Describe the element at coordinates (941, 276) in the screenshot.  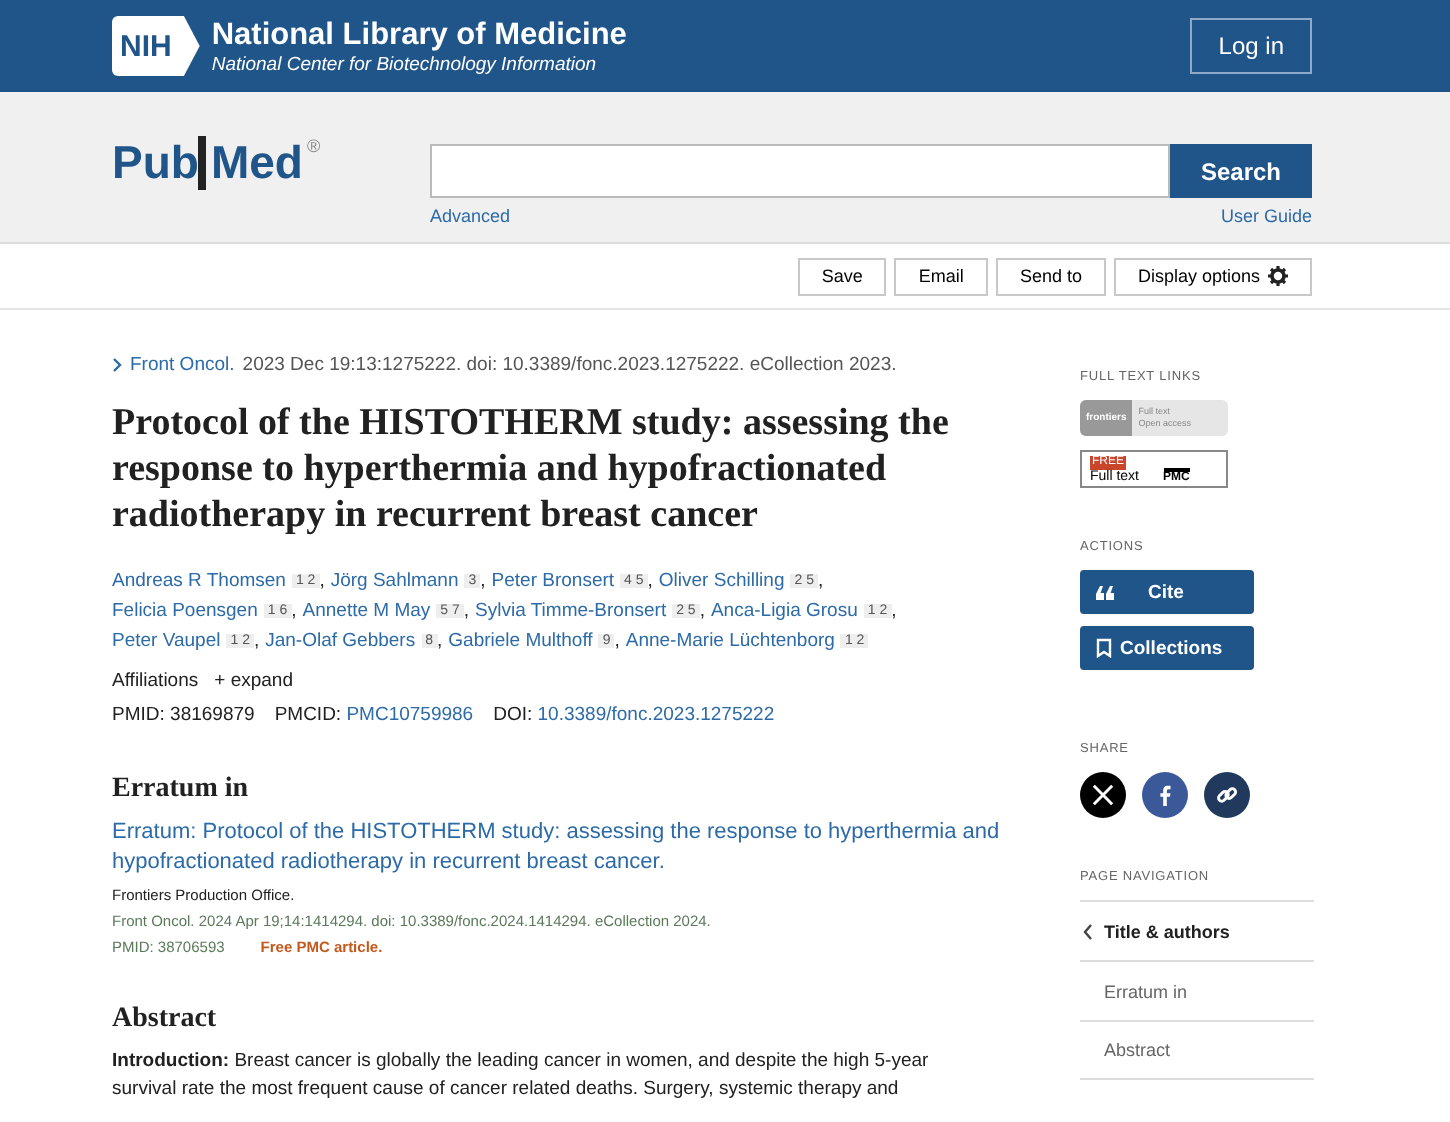
I see `toolbar-button: Email` at that location.